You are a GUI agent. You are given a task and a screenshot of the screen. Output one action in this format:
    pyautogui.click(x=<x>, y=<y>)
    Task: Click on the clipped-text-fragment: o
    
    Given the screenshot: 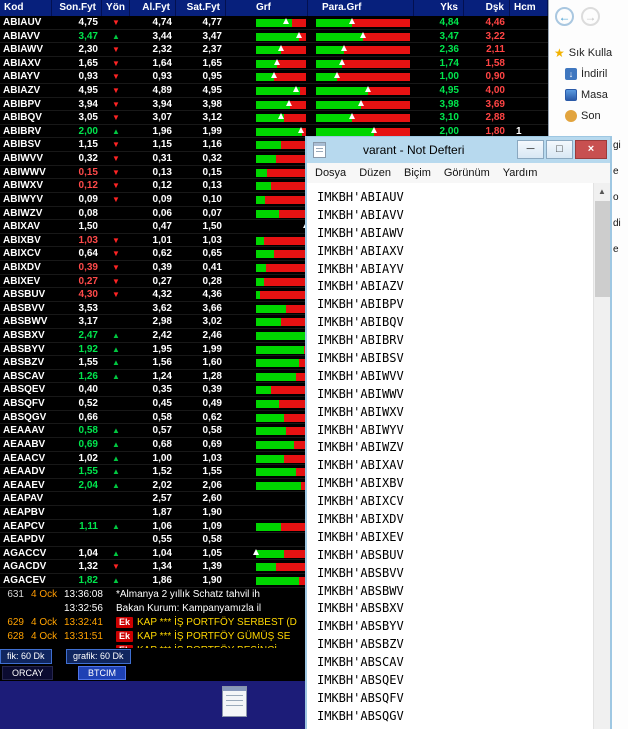 What is the action you would take?
    pyautogui.click(x=616, y=197)
    